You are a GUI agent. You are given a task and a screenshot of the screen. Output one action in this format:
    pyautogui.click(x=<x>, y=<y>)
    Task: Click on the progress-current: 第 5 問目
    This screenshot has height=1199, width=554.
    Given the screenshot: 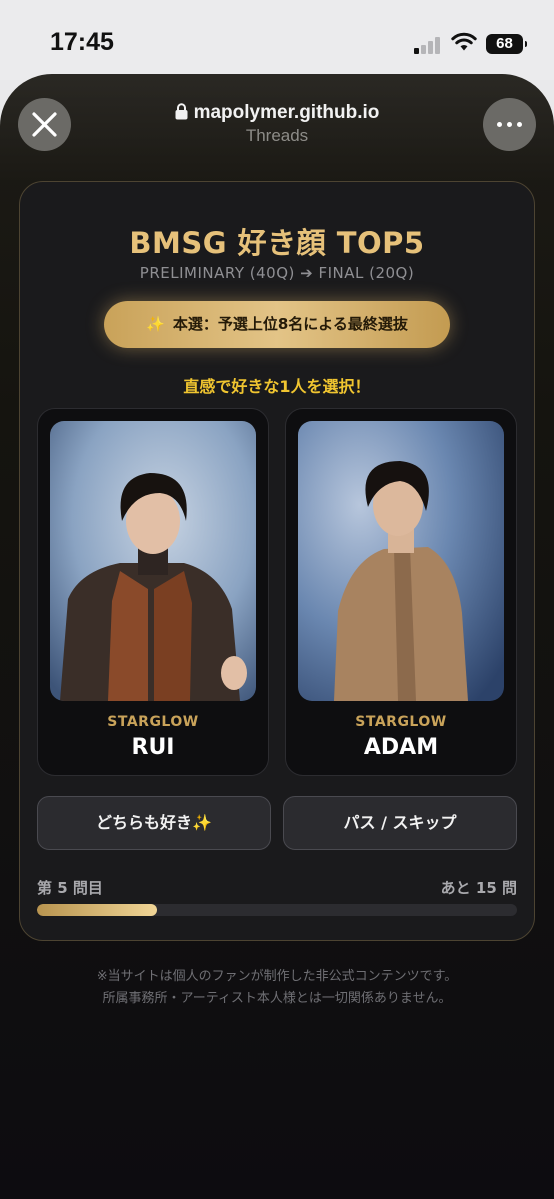 What is the action you would take?
    pyautogui.click(x=70, y=888)
    